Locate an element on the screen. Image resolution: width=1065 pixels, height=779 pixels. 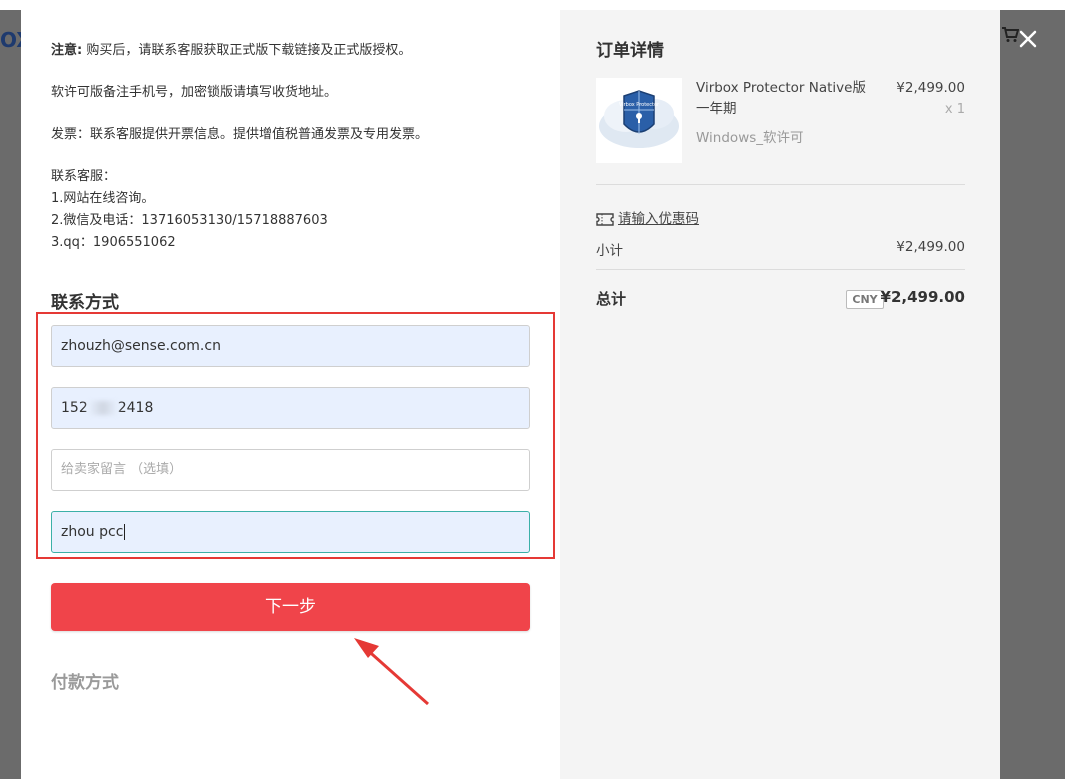
product-variant: Windows_软许可 is located at coordinates (750, 138).